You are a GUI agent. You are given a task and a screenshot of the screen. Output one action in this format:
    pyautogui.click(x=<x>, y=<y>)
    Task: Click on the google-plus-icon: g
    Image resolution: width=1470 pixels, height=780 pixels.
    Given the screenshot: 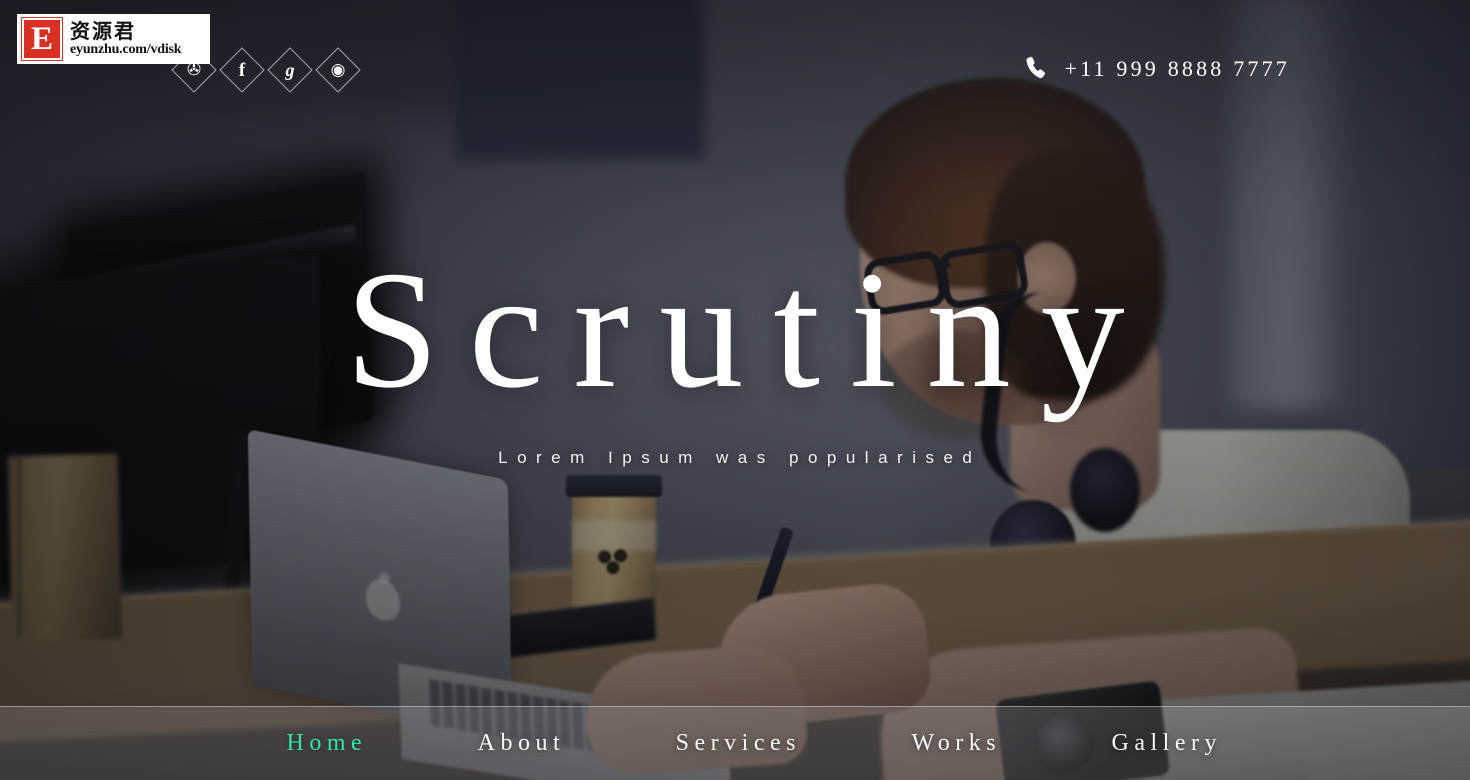 What is the action you would take?
    pyautogui.click(x=290, y=70)
    